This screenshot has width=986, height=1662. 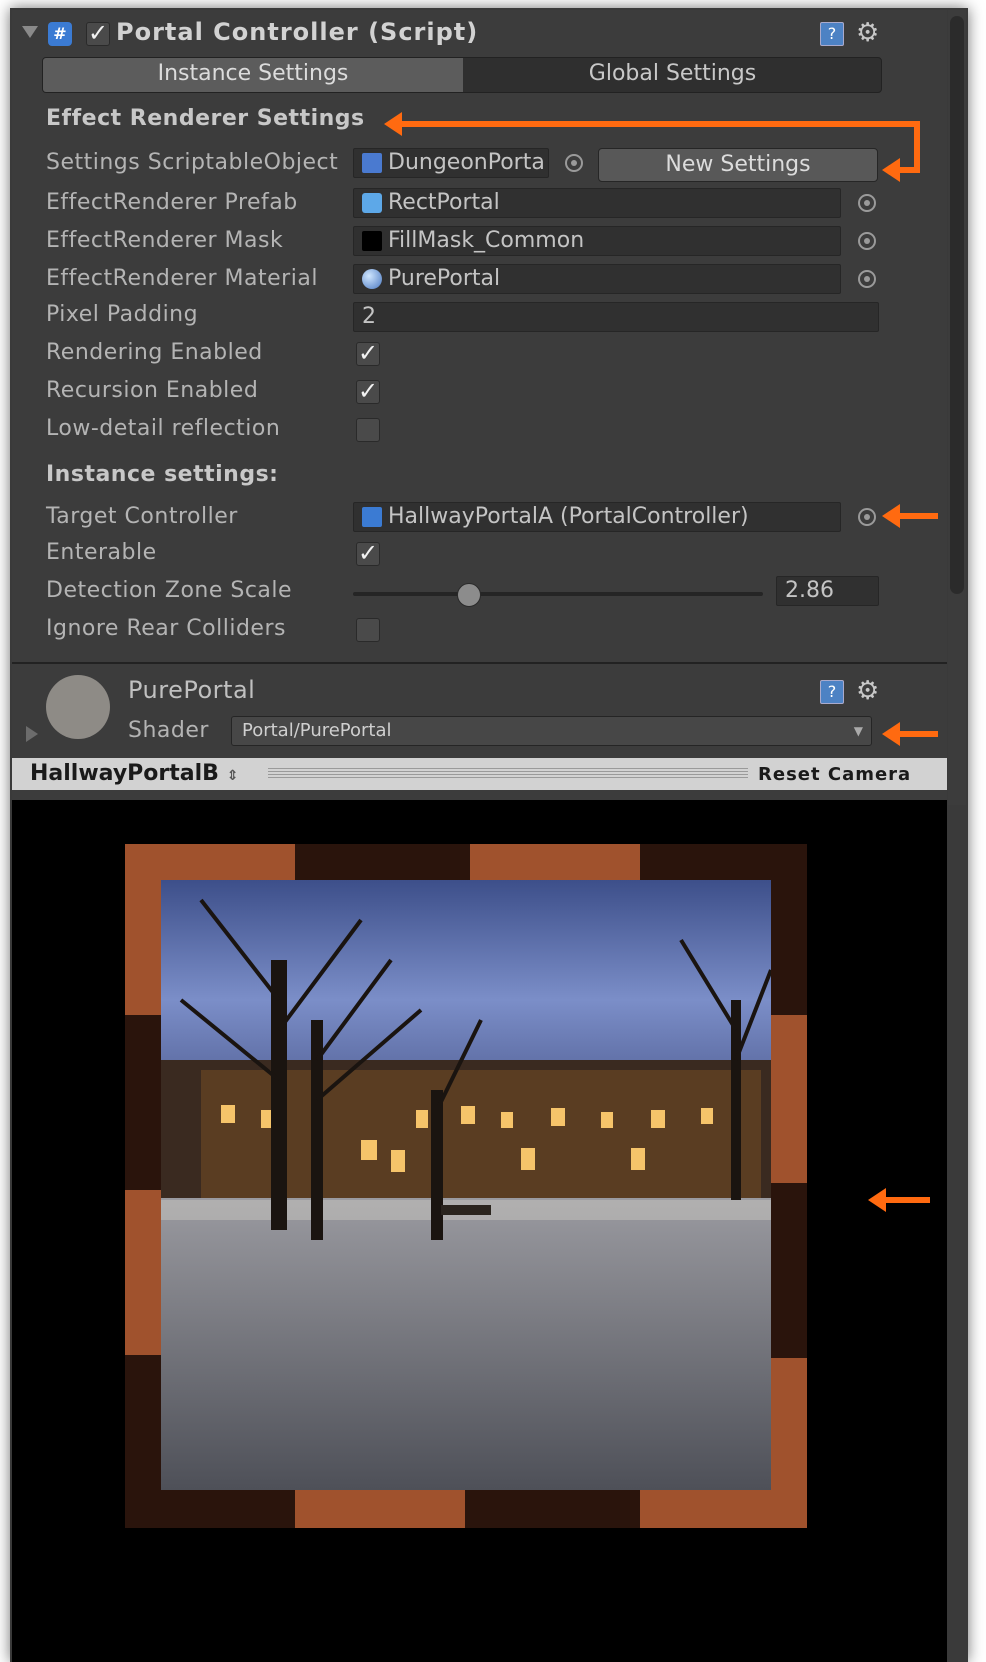 I want to click on material-preview-sphere, so click(x=78, y=707).